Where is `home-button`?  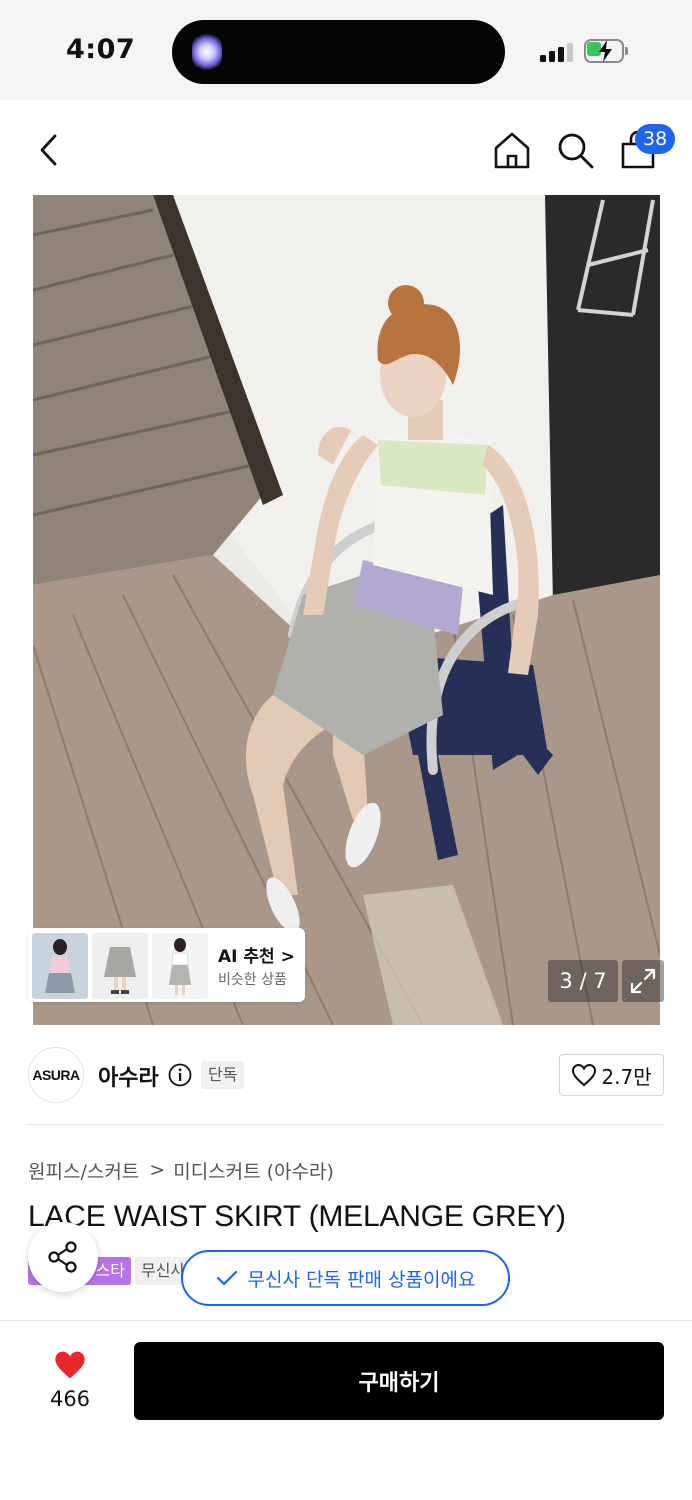
home-button is located at coordinates (512, 150).